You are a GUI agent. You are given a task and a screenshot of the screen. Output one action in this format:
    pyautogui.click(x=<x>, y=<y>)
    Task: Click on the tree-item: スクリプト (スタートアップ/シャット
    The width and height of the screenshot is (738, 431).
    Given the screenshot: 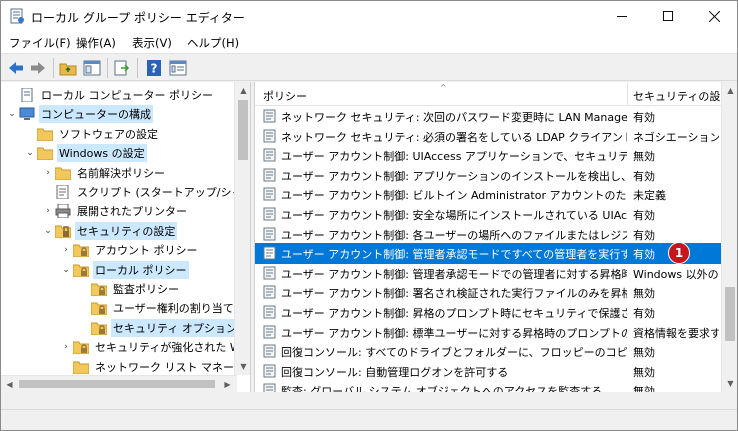 What is the action you would take?
    pyautogui.click(x=145, y=192)
    